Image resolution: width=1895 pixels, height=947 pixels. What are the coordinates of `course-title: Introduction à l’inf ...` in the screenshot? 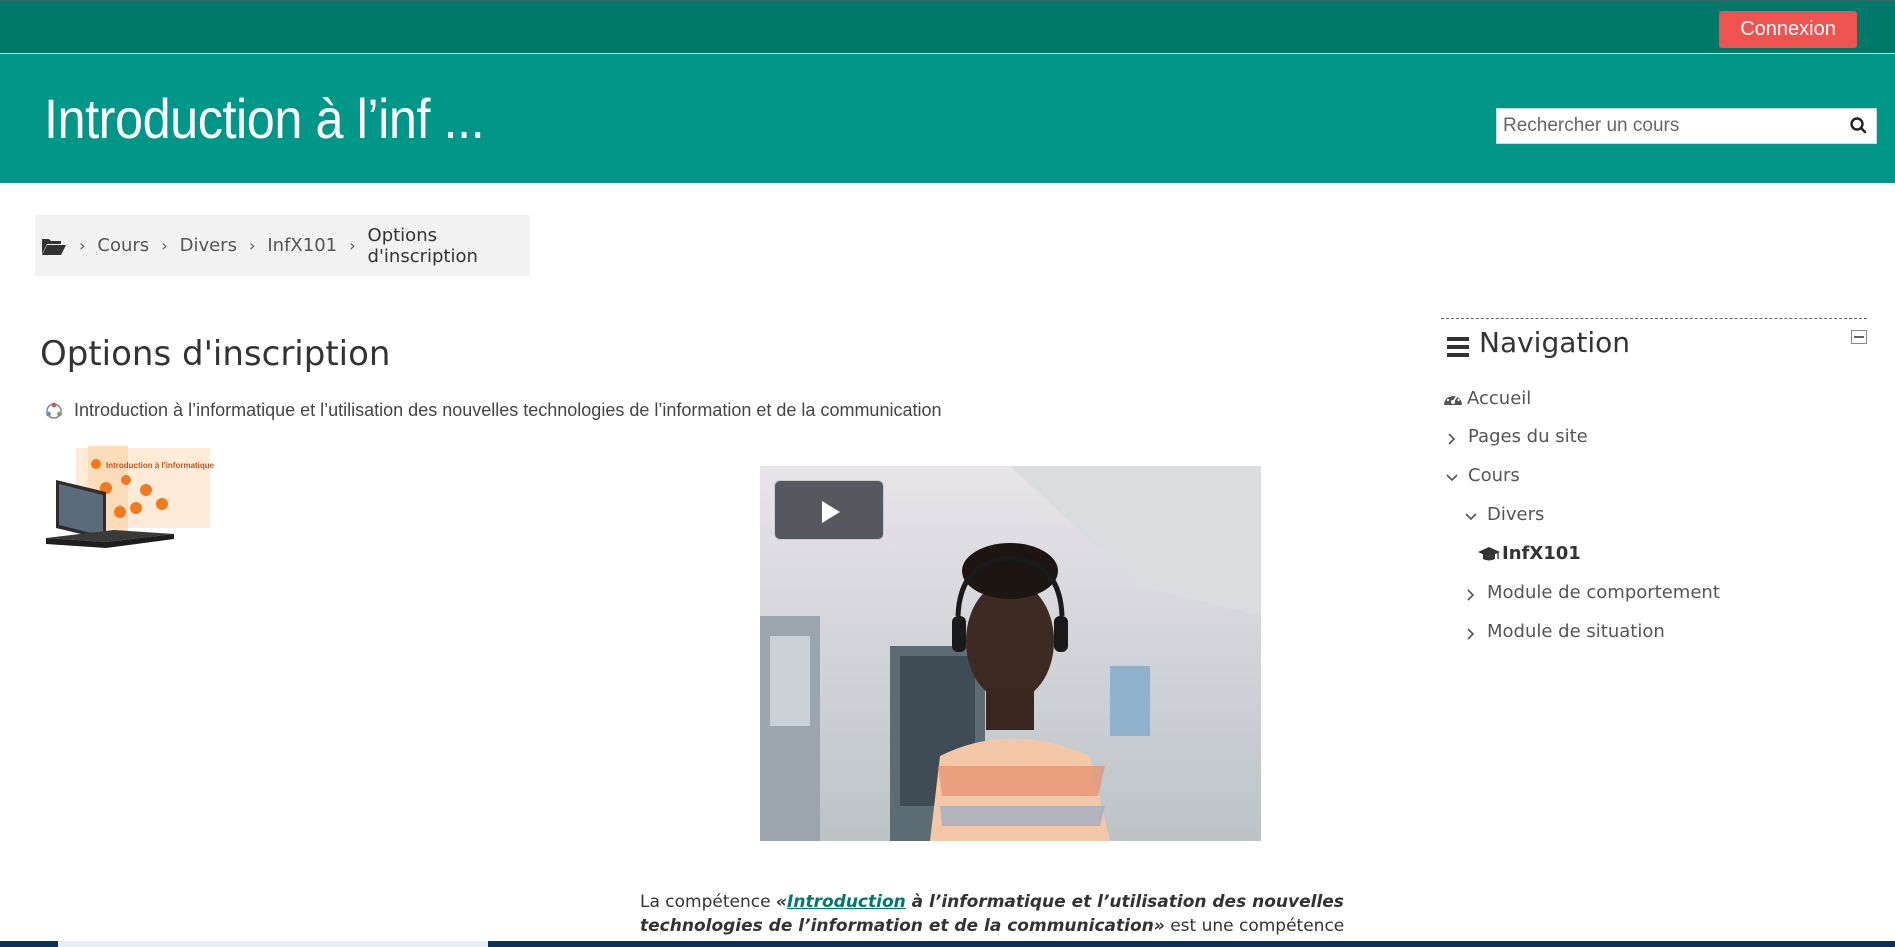 It's located at (264, 118).